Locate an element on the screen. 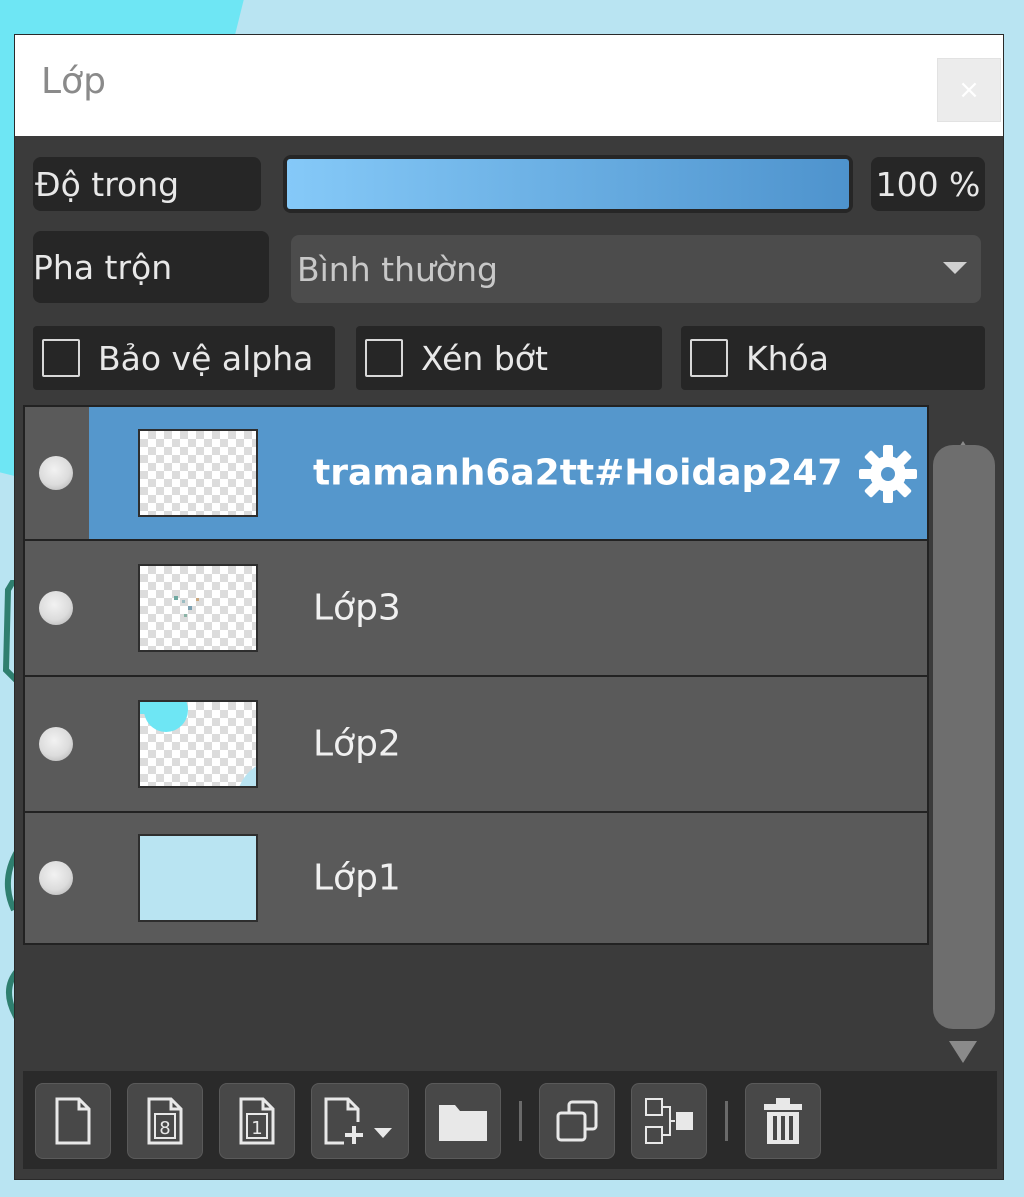  clipping-checkbox: Xén bớt is located at coordinates (509, 358).